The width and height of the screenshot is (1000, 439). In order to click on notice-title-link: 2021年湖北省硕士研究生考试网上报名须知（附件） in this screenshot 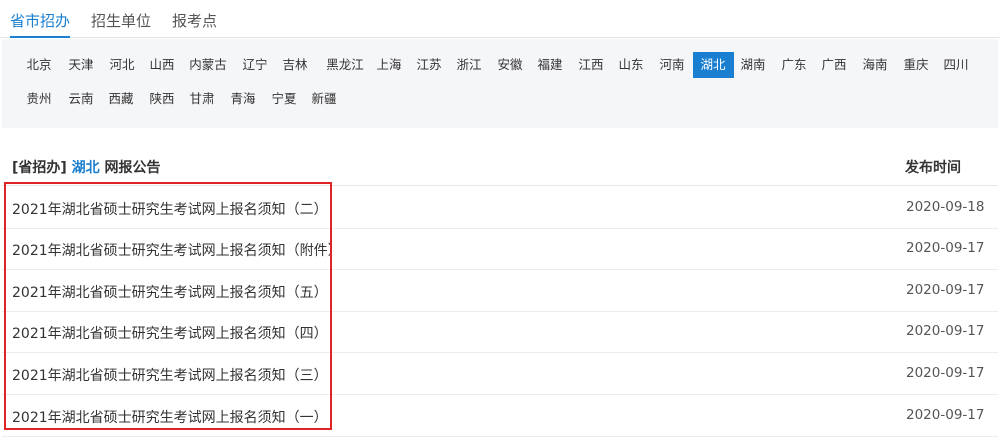, I will do `click(177, 250)`.